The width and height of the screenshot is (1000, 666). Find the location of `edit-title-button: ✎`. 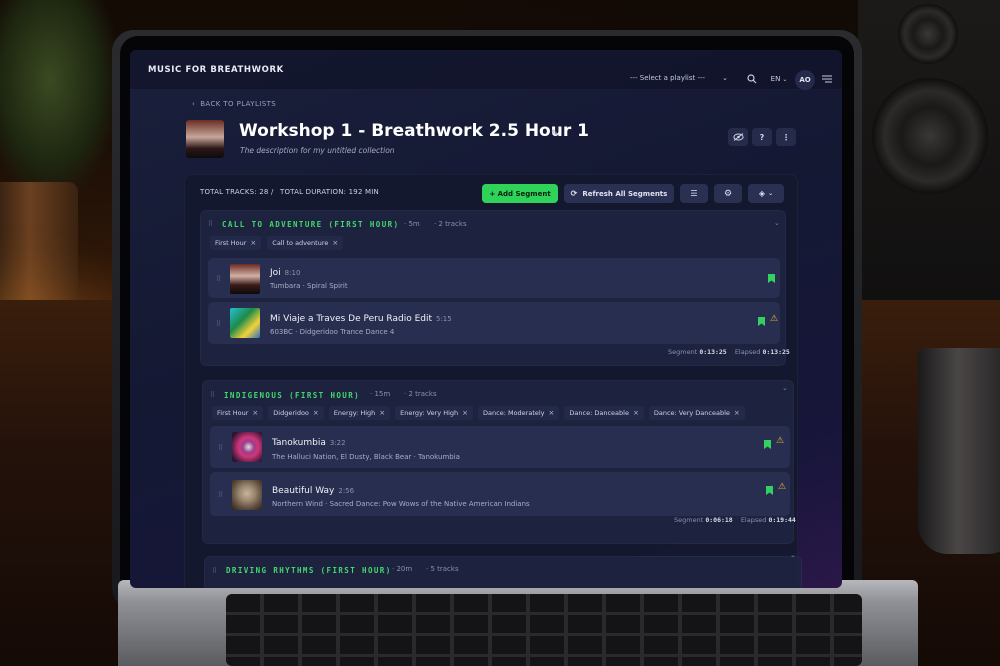

edit-title-button: ✎ is located at coordinates (555, 134).